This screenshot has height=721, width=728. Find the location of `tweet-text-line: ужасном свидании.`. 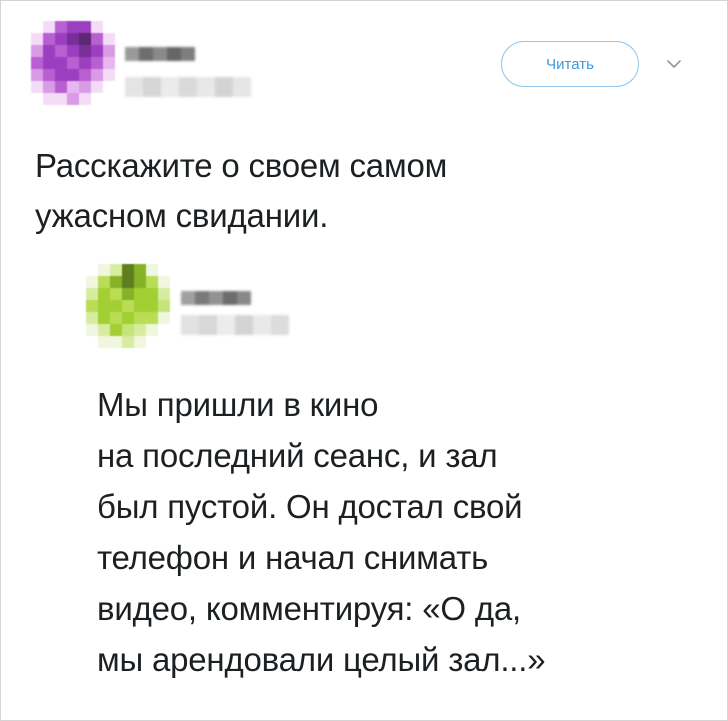

tweet-text-line: ужасном свидании. is located at coordinates (182, 215).